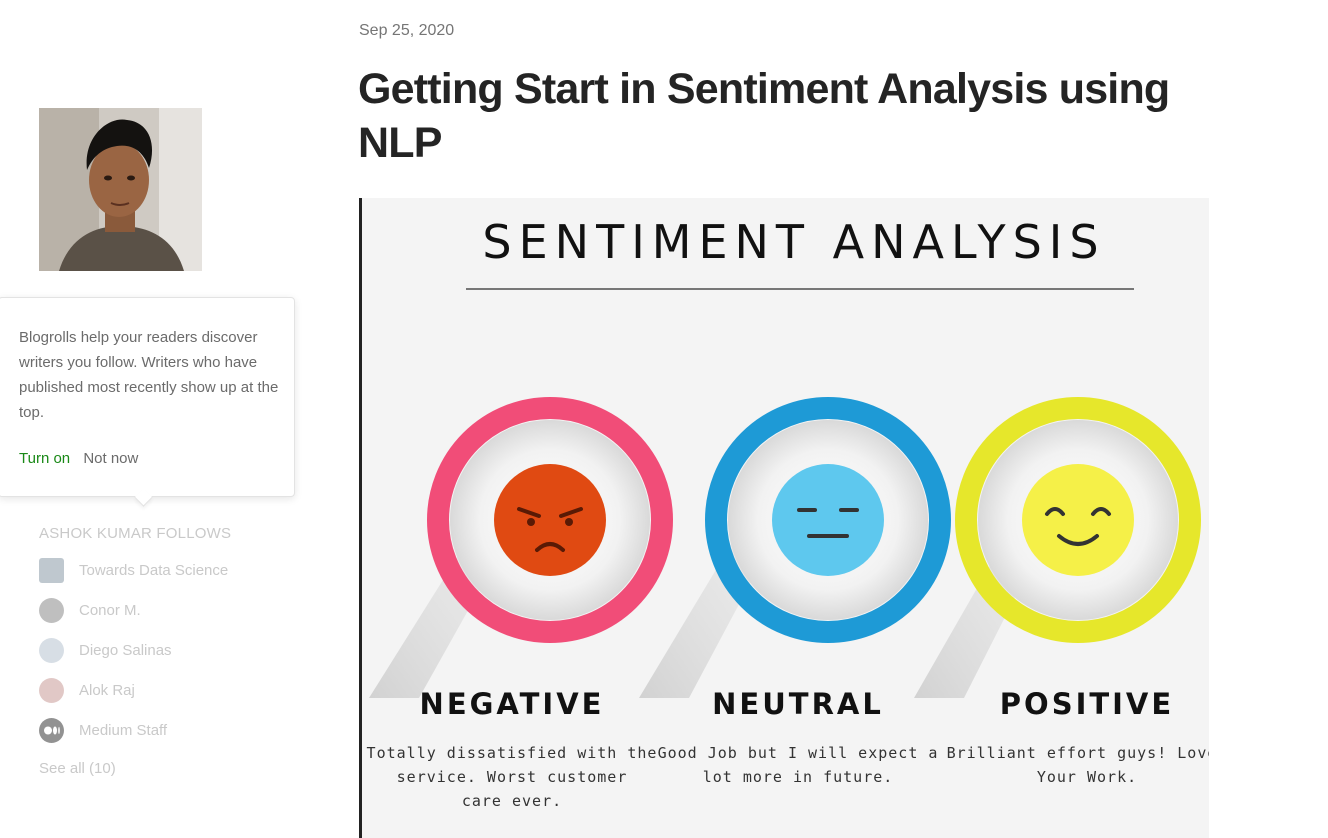  What do you see at coordinates (512, 753) in the screenshot?
I see `negative-desc-line: Totally dissatisfied with the` at bounding box center [512, 753].